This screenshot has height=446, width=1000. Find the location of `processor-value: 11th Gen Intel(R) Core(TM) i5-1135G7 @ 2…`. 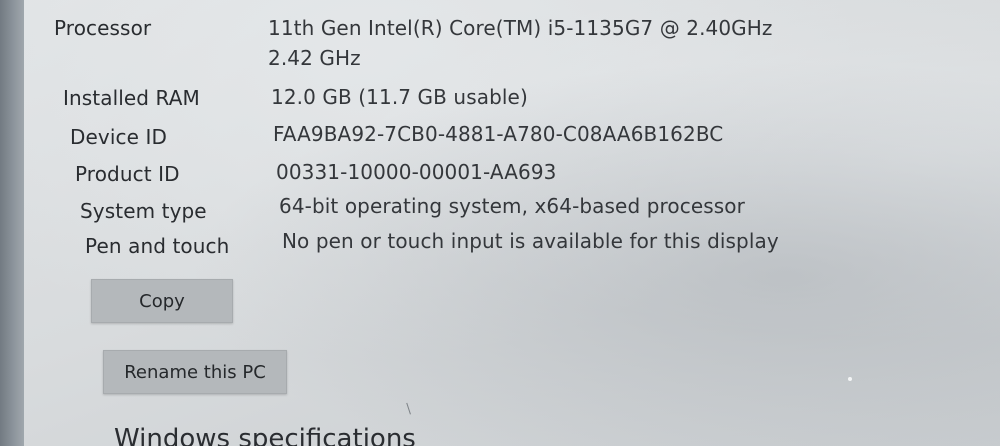

processor-value: 11th Gen Intel(R) Core(TM) i5-1135G7 @ 2… is located at coordinates (520, 28).